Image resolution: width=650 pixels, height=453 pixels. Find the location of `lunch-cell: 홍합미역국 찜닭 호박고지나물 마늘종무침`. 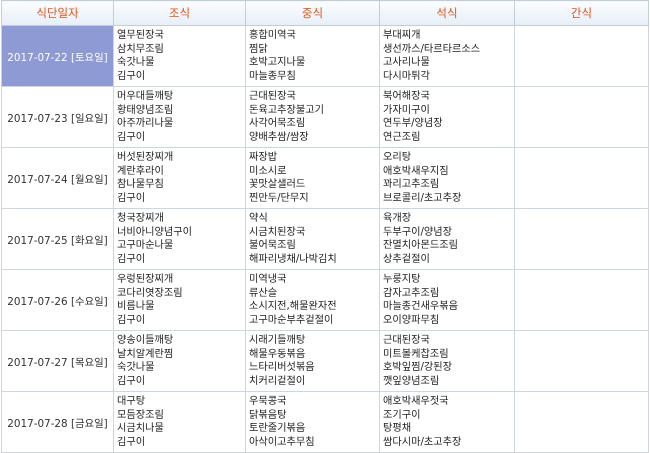

lunch-cell: 홍합미역국 찜닭 호박고지나물 마늘종무침 is located at coordinates (312, 56).